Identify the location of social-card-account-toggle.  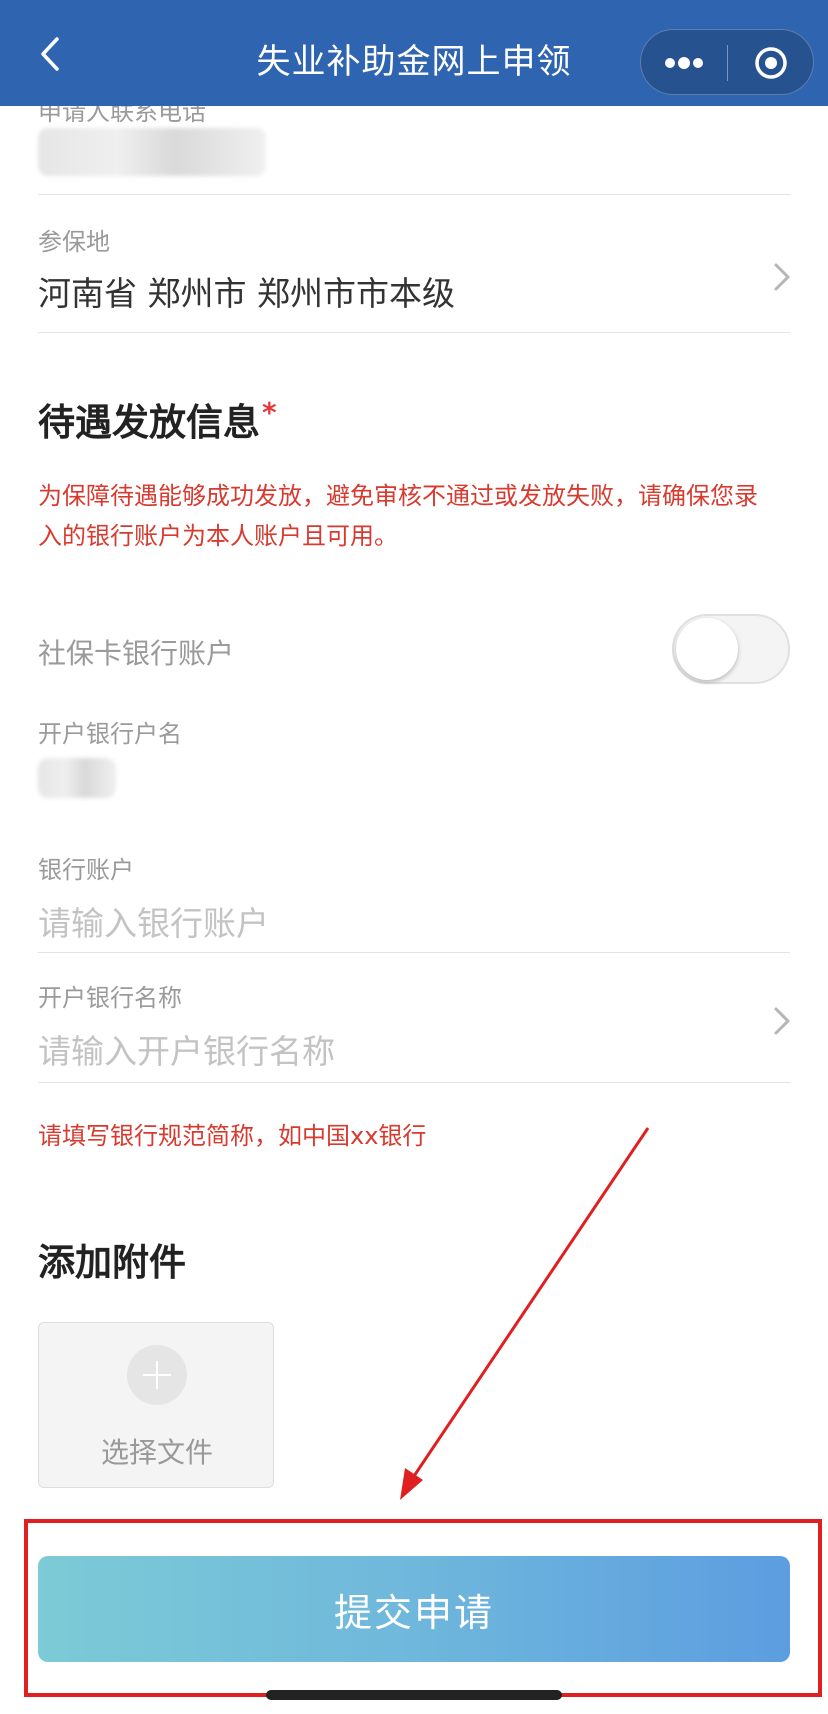
(731, 649).